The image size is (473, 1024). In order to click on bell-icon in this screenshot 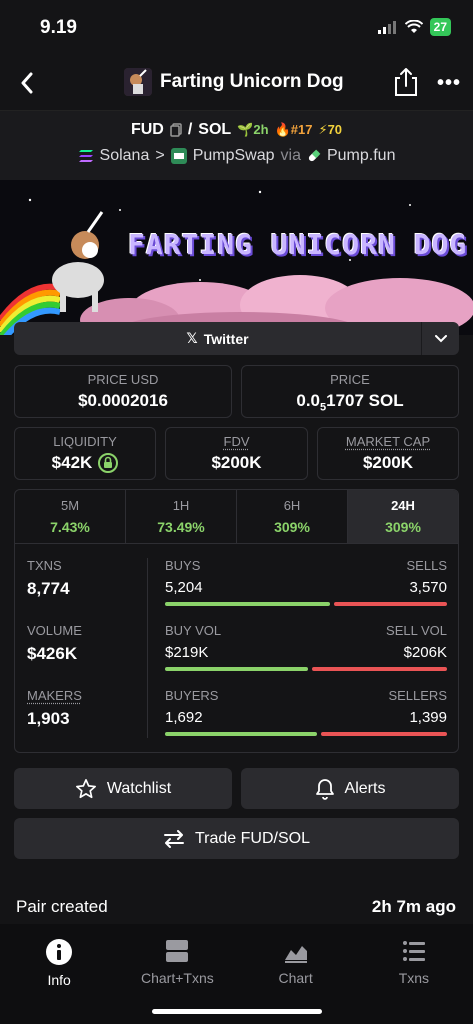, I will do `click(324, 789)`.